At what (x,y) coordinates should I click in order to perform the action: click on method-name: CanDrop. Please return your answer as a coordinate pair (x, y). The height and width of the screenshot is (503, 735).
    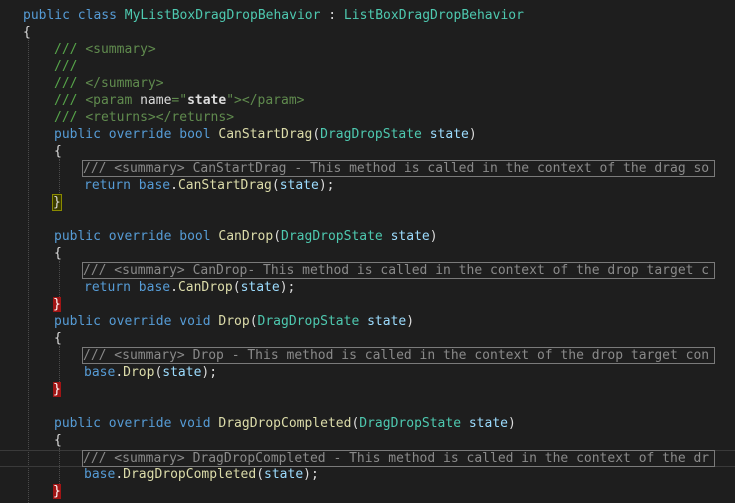
    Looking at the image, I should click on (246, 236).